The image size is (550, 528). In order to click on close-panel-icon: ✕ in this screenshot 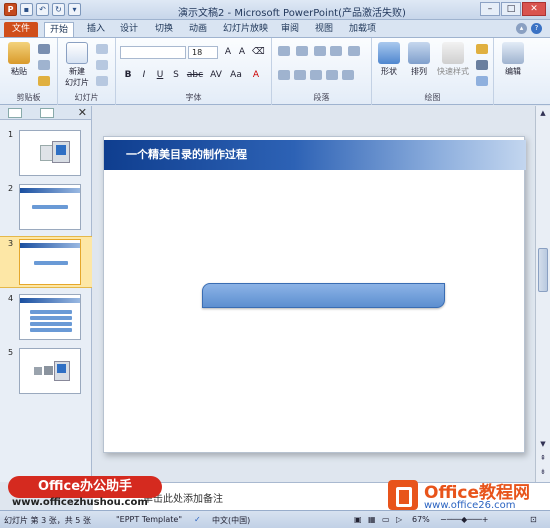, I will do `click(82, 112)`.